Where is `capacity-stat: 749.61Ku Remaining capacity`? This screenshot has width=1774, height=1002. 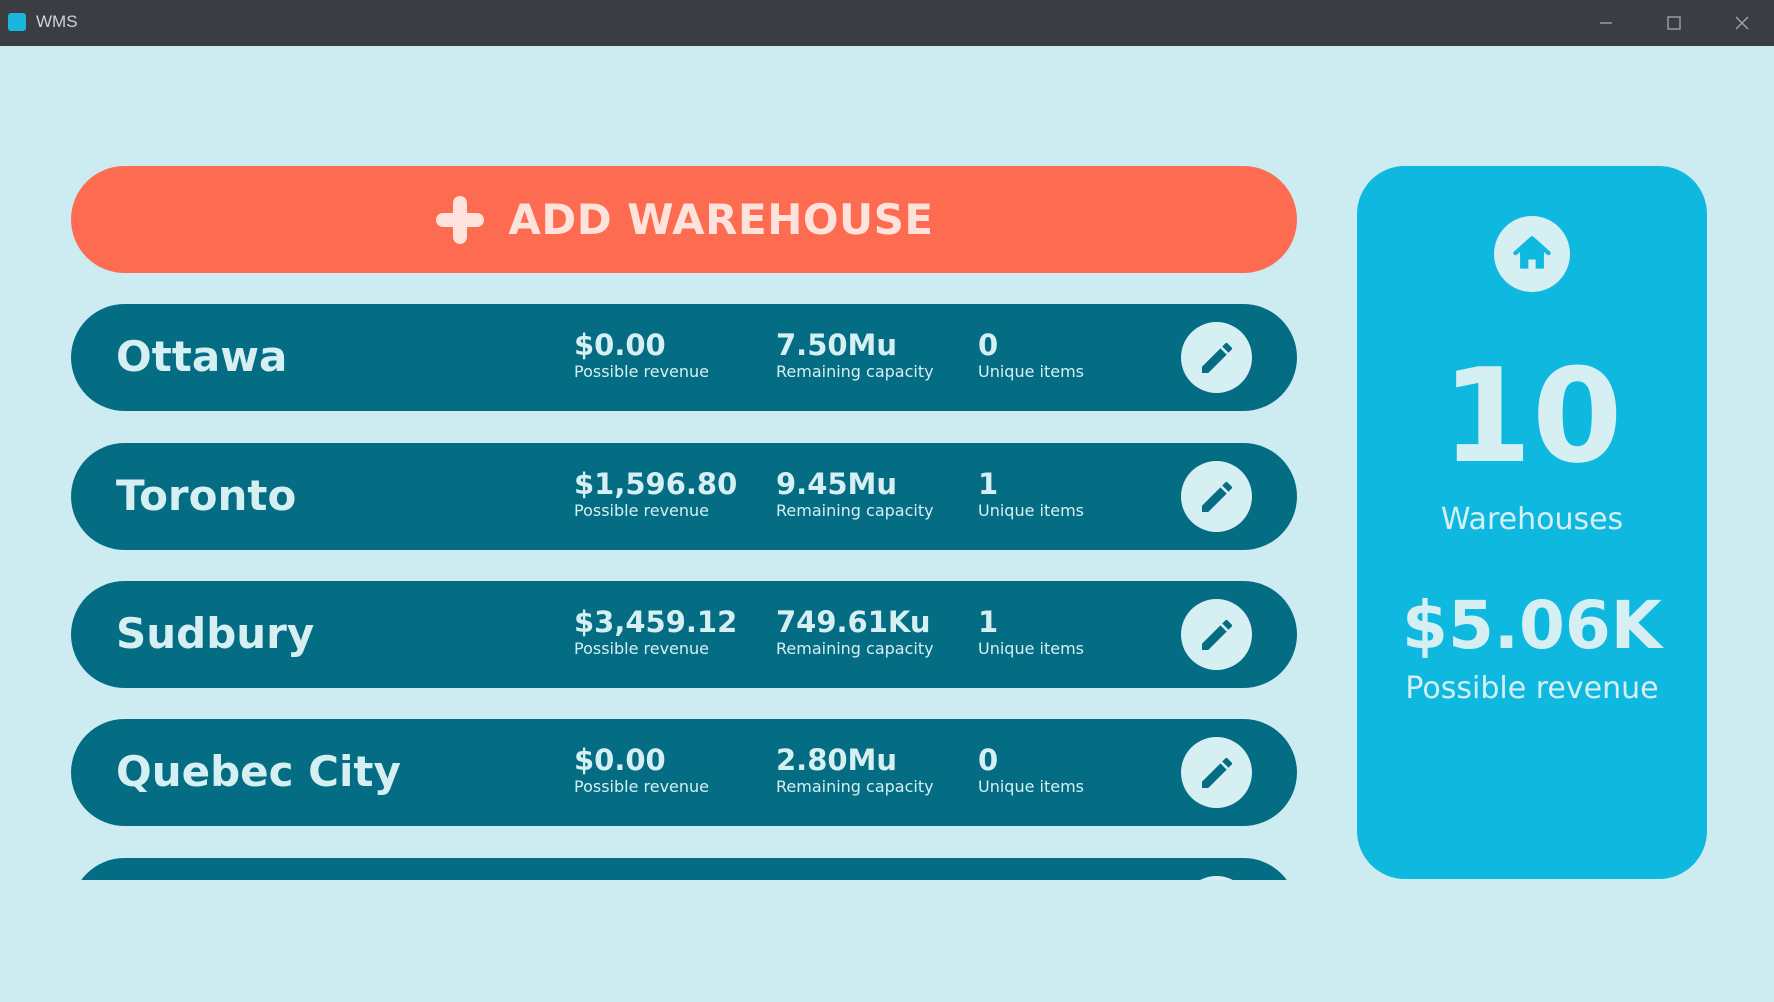
capacity-stat: 749.61Ku Remaining capacity is located at coordinates (855, 632).